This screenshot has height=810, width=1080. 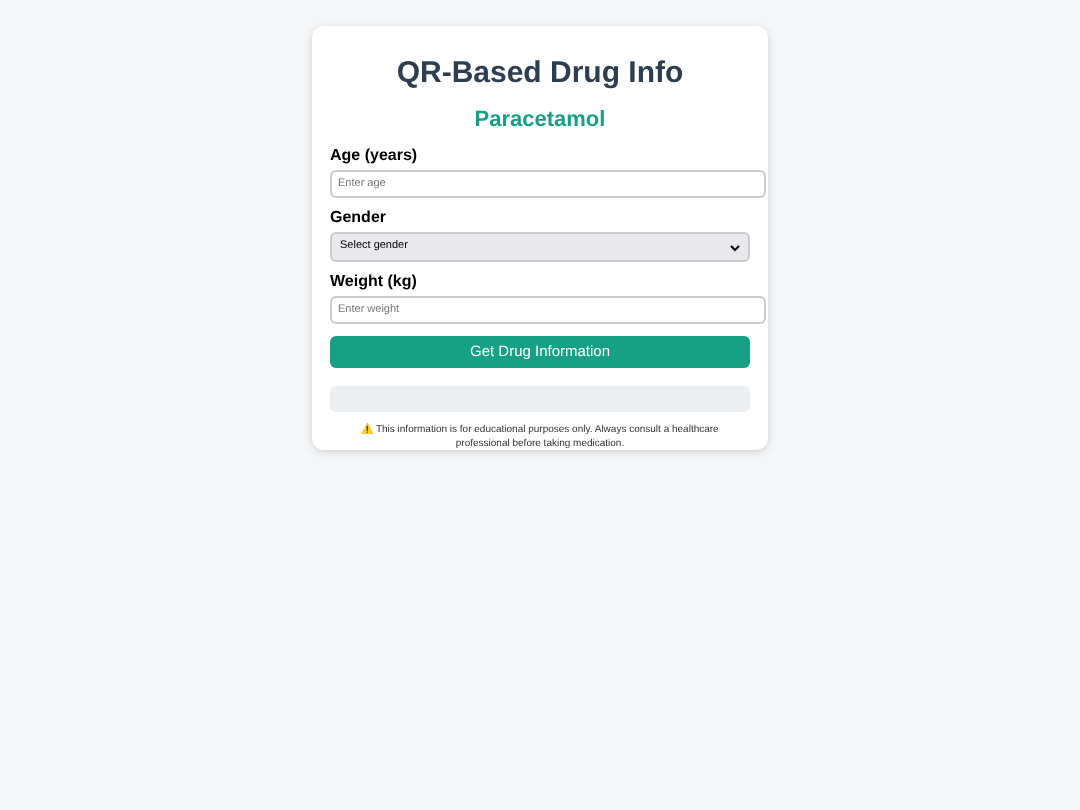 I want to click on page-title: QR-Based Drug Info, so click(x=540, y=74).